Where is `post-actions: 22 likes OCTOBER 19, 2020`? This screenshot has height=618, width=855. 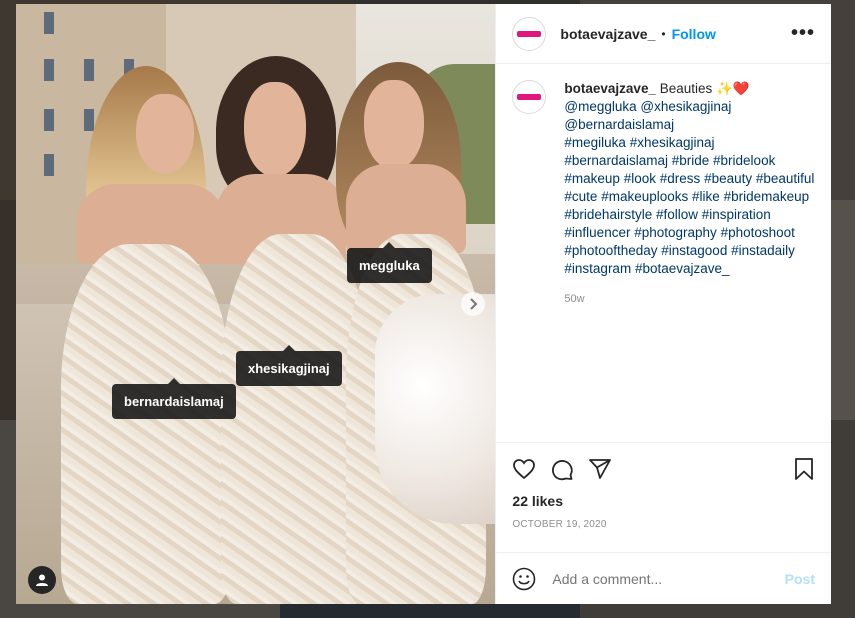 post-actions: 22 likes OCTOBER 19, 2020 is located at coordinates (663, 497).